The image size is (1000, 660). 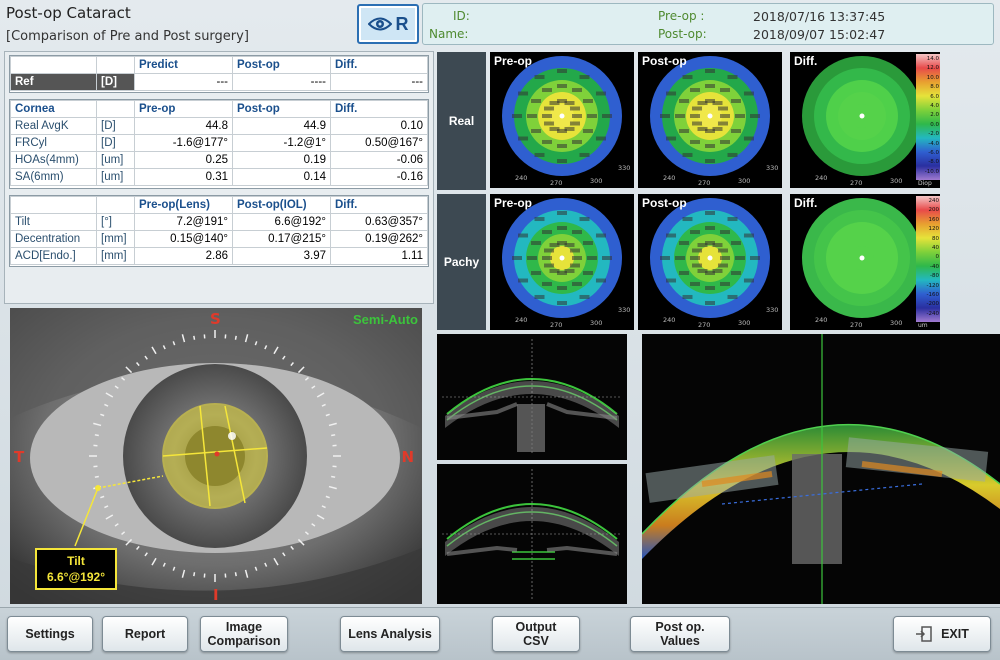 What do you see at coordinates (932, 295) in the screenshot?
I see `color-scale-label: -160` at bounding box center [932, 295].